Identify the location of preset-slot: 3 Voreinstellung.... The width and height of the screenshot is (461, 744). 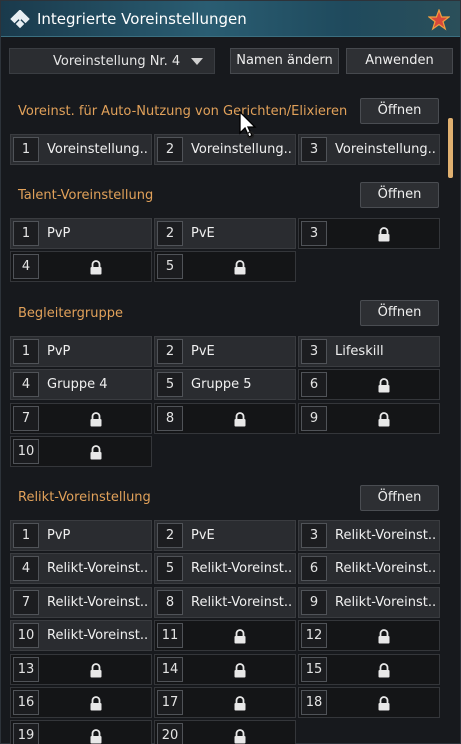
(369, 149).